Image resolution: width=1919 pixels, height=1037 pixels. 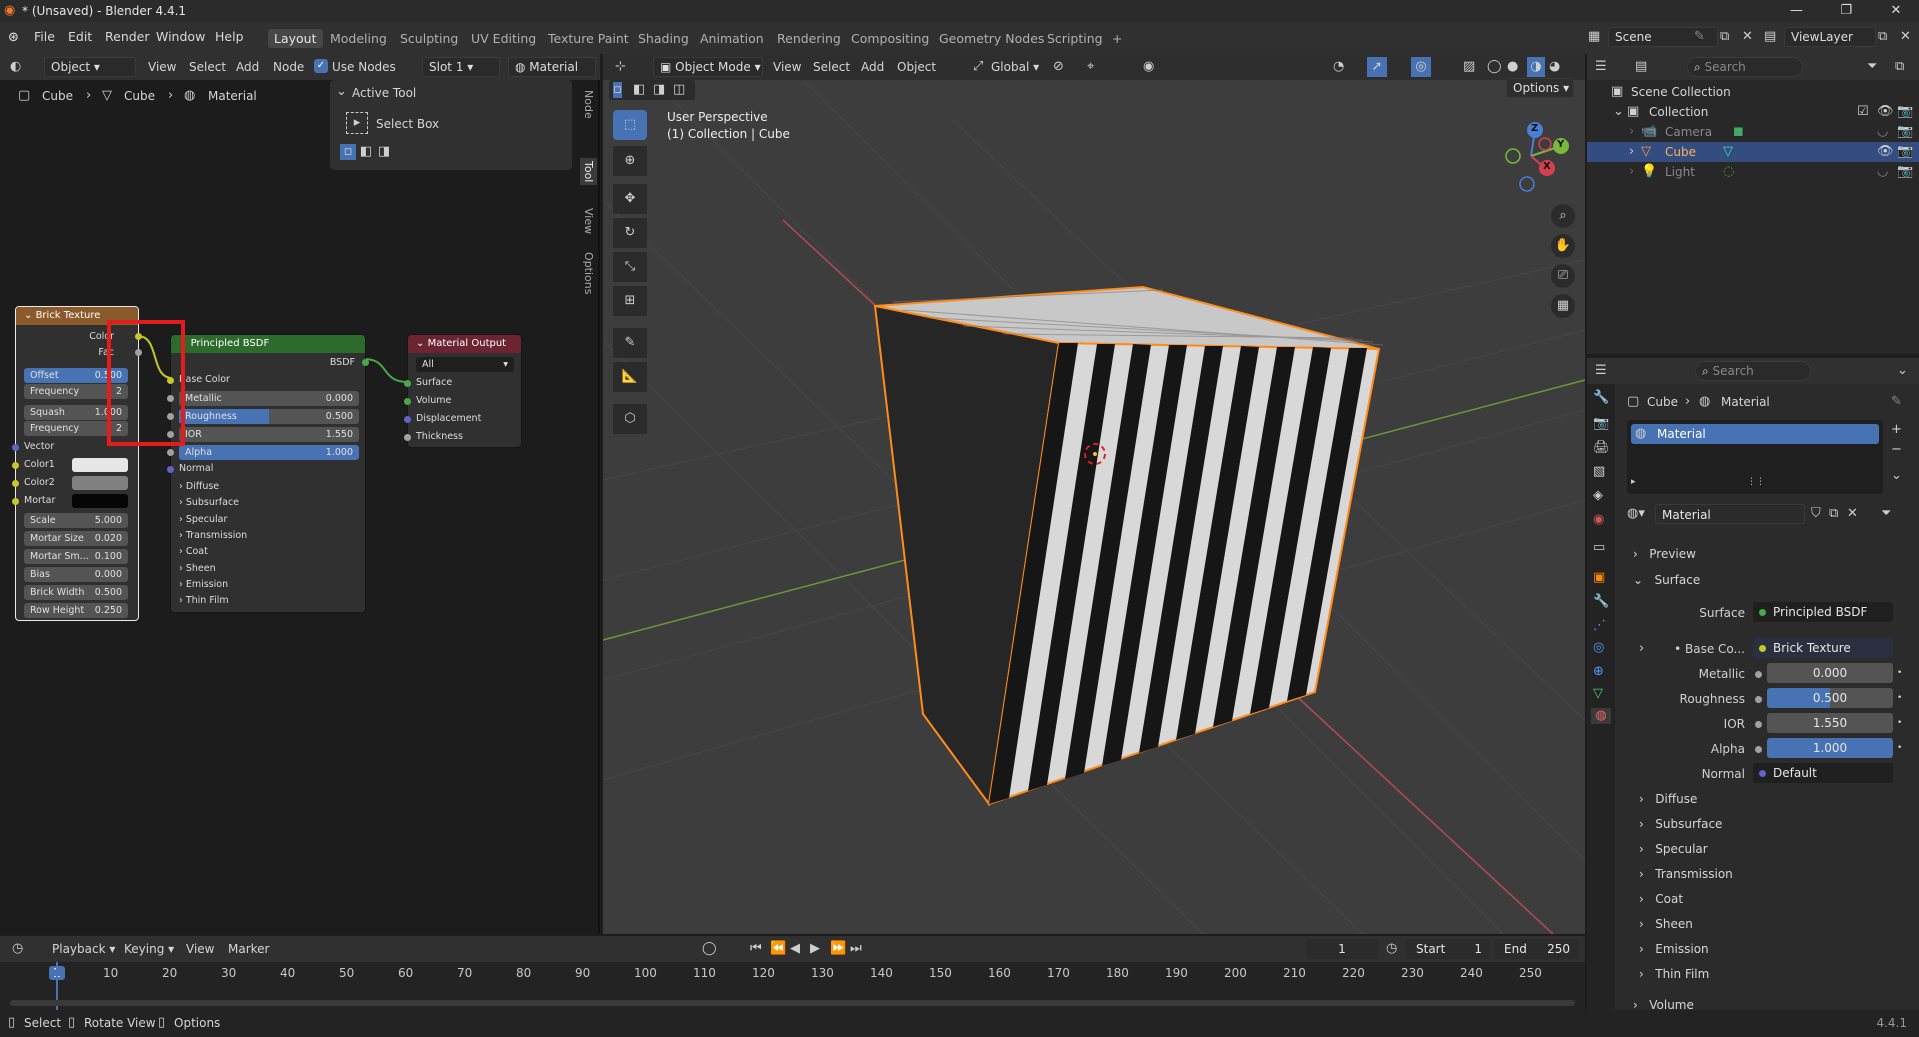 What do you see at coordinates (679, 90) in the screenshot?
I see `select-invert-icon: ◫` at bounding box center [679, 90].